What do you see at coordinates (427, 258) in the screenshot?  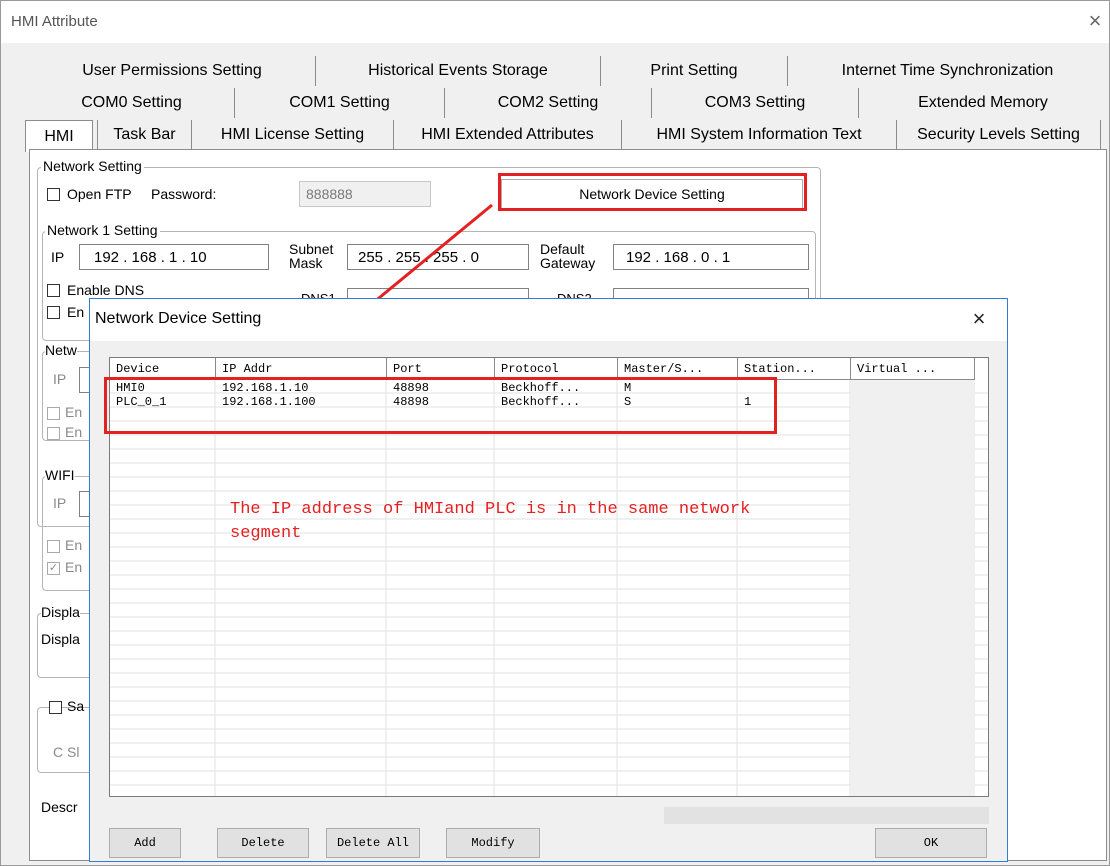 I see `arrow-shaft` at bounding box center [427, 258].